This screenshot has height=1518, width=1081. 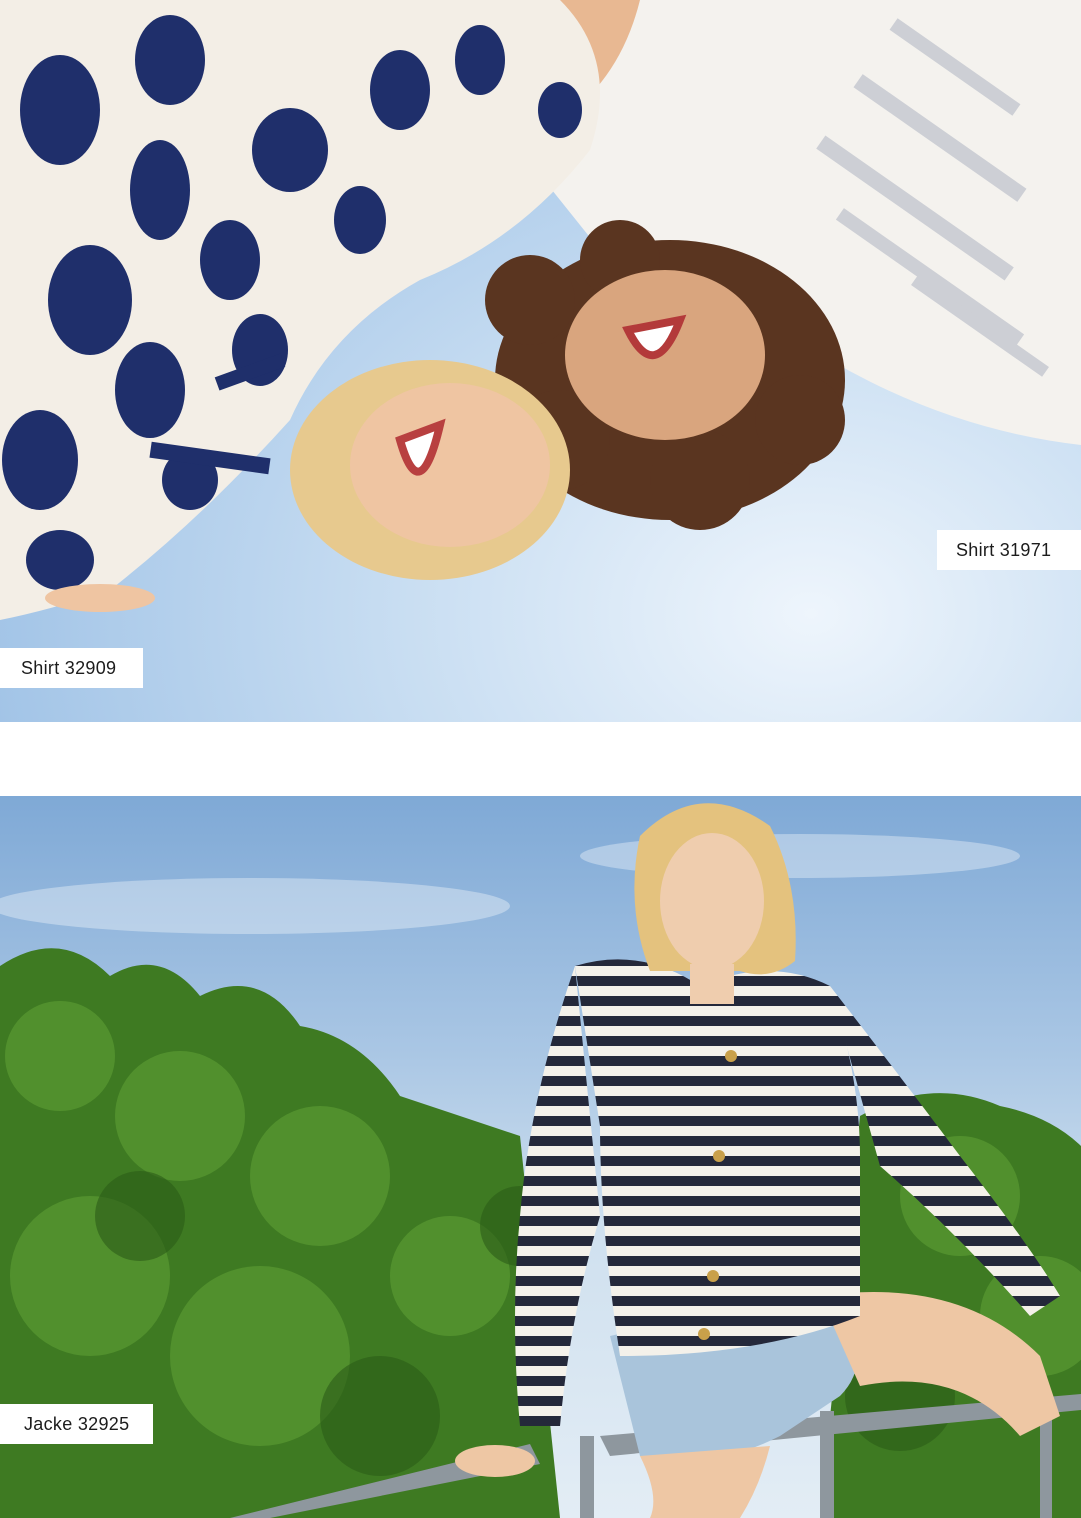 I want to click on product-label-shirt-32909: Shirt 32909, so click(x=71, y=668).